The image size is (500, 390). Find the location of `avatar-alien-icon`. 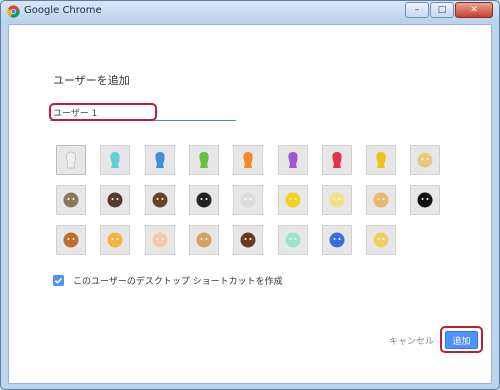

avatar-alien-icon is located at coordinates (248, 200).